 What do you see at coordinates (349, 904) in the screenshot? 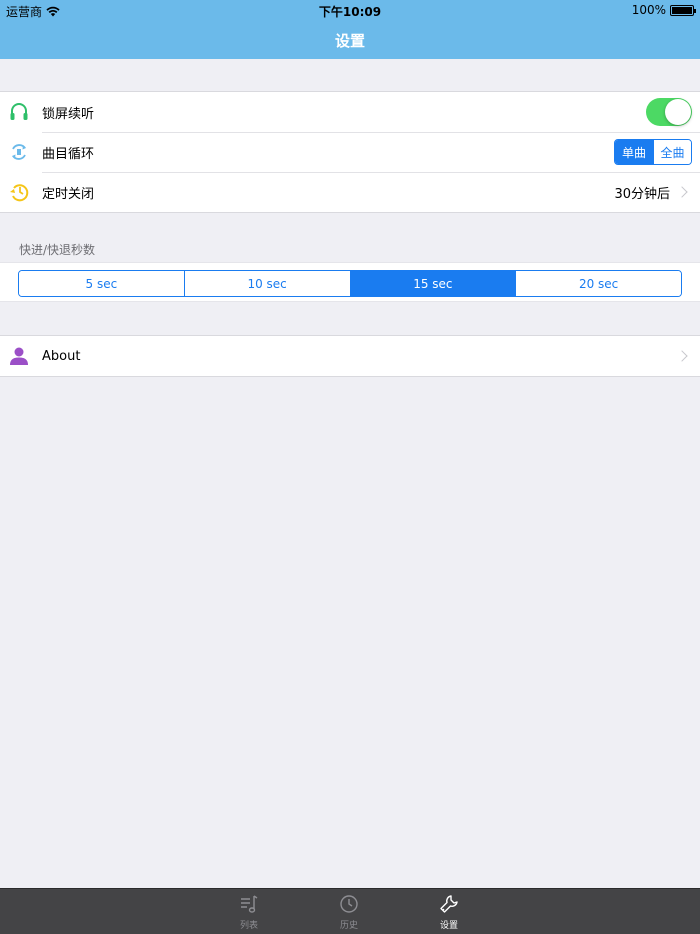
I see `clock-icon` at bounding box center [349, 904].